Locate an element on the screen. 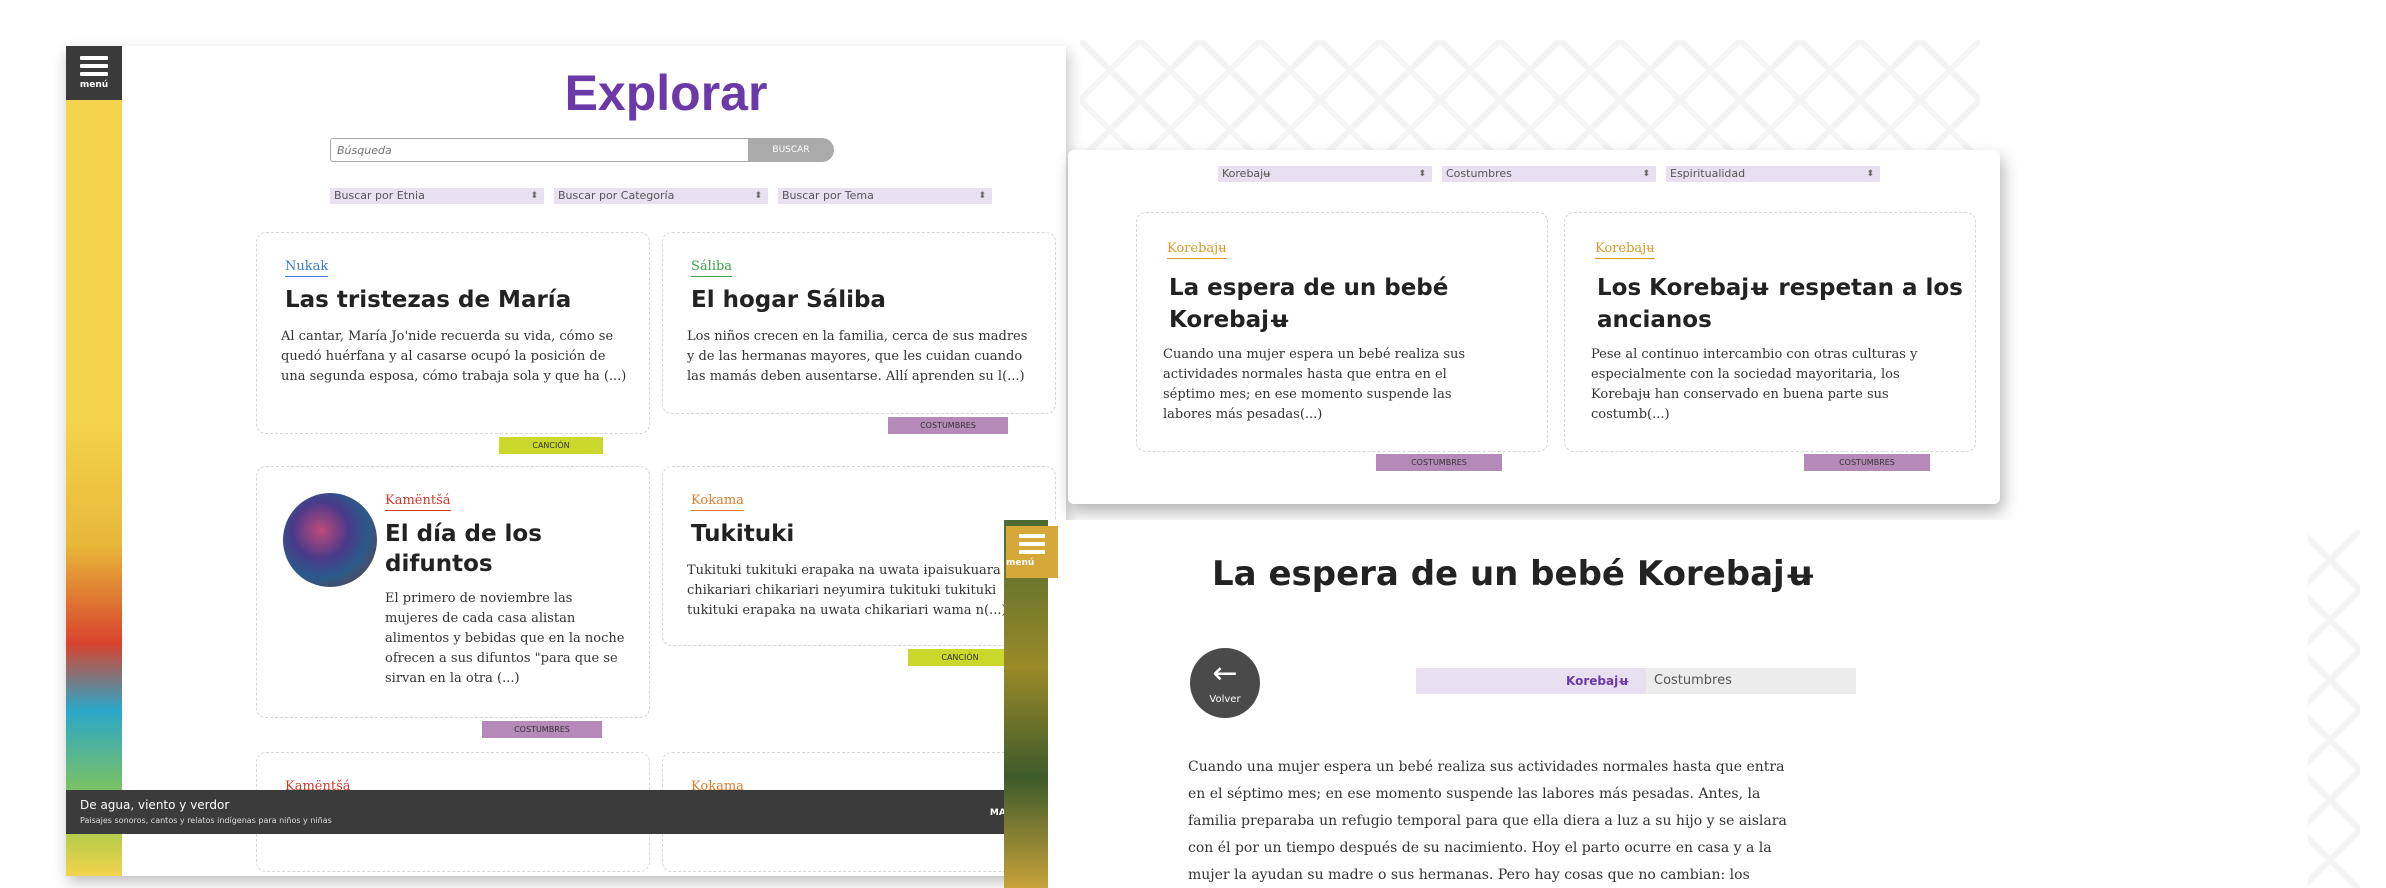 The height and width of the screenshot is (888, 2386). filter-category-select: Costumbres ⬍ is located at coordinates (1549, 174).